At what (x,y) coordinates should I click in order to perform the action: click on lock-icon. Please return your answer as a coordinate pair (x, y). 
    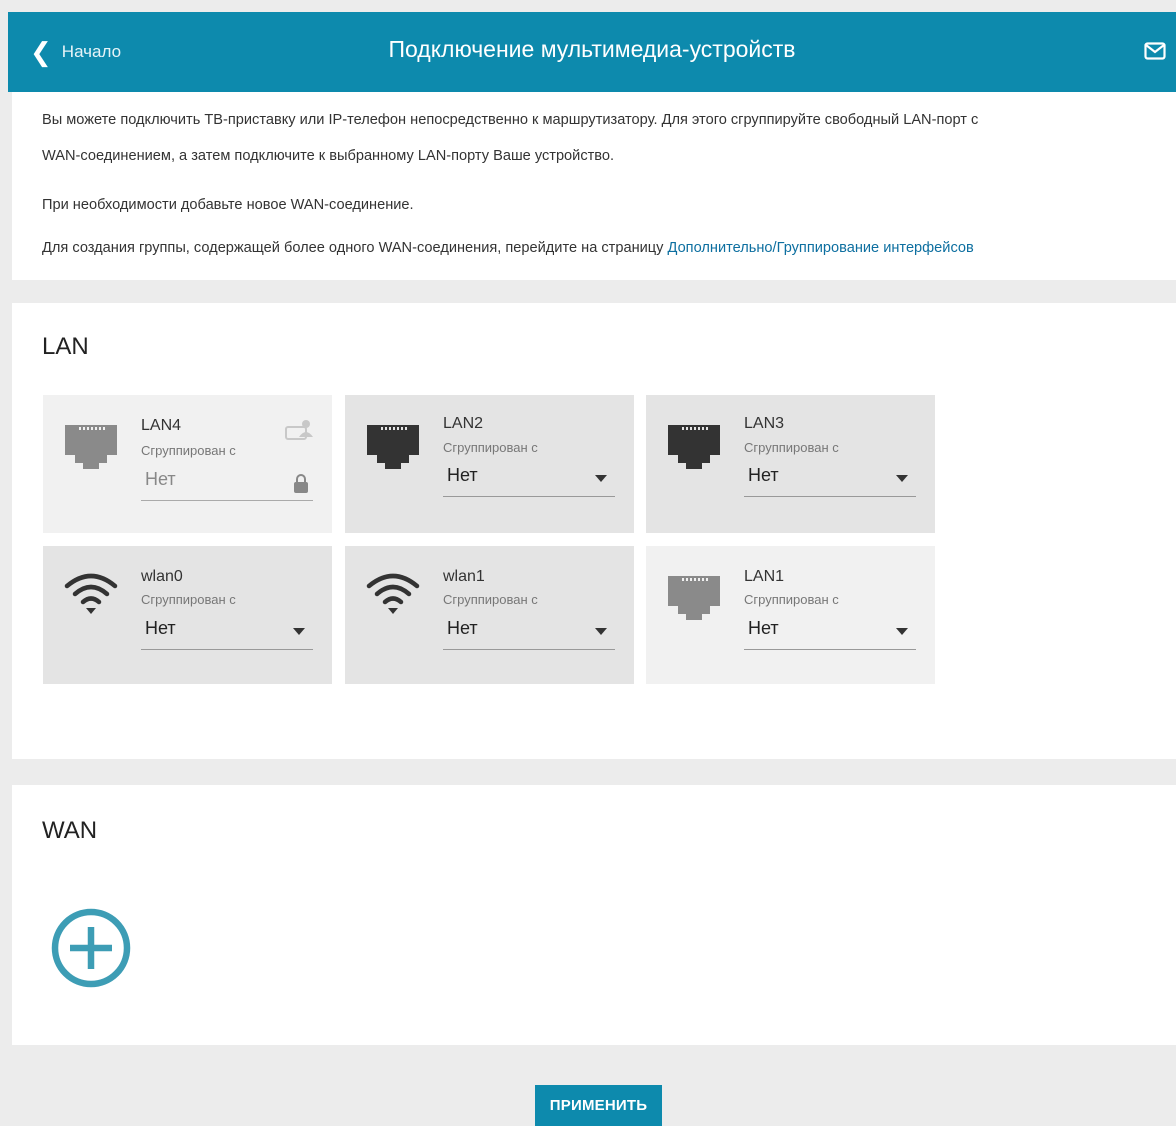
    Looking at the image, I should click on (301, 483).